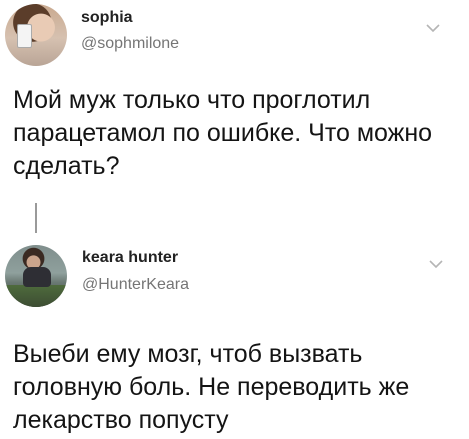 The height and width of the screenshot is (439, 469). Describe the element at coordinates (107, 18) in the screenshot. I see `display-name: sophia` at that location.